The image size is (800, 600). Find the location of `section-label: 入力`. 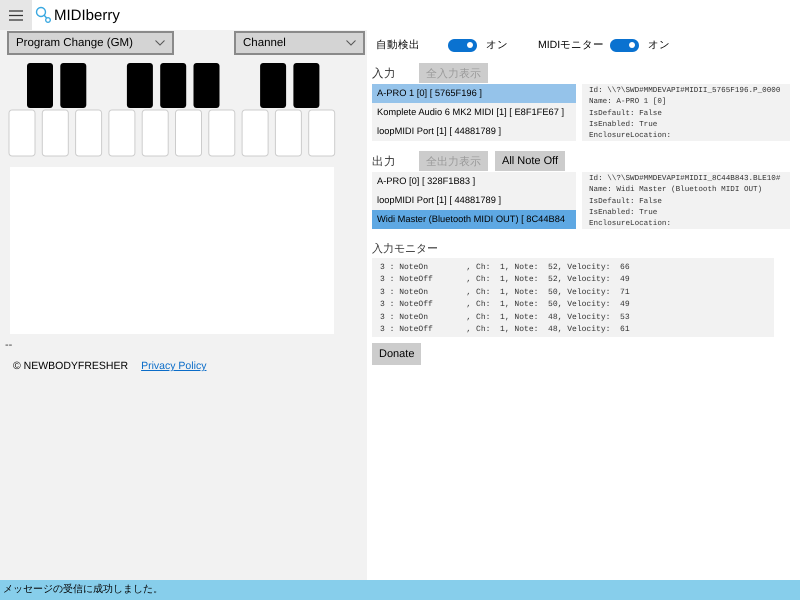

section-label: 入力 is located at coordinates (384, 73).